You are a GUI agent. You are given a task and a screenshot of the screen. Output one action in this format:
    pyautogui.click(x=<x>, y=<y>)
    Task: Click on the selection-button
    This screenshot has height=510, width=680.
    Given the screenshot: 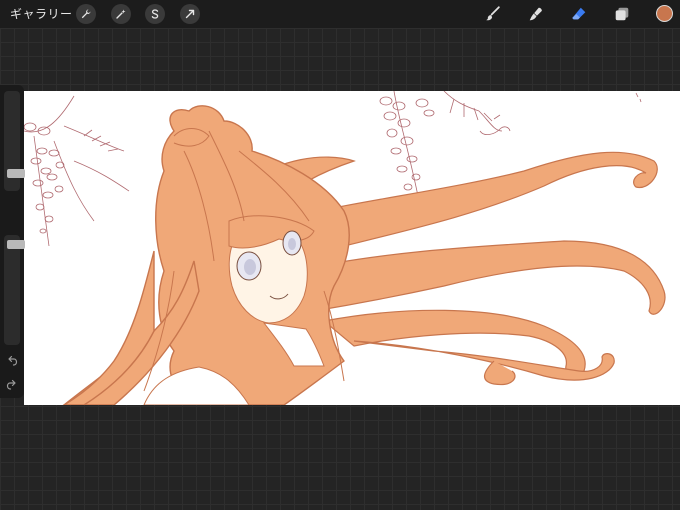 What is the action you would take?
    pyautogui.click(x=155, y=14)
    